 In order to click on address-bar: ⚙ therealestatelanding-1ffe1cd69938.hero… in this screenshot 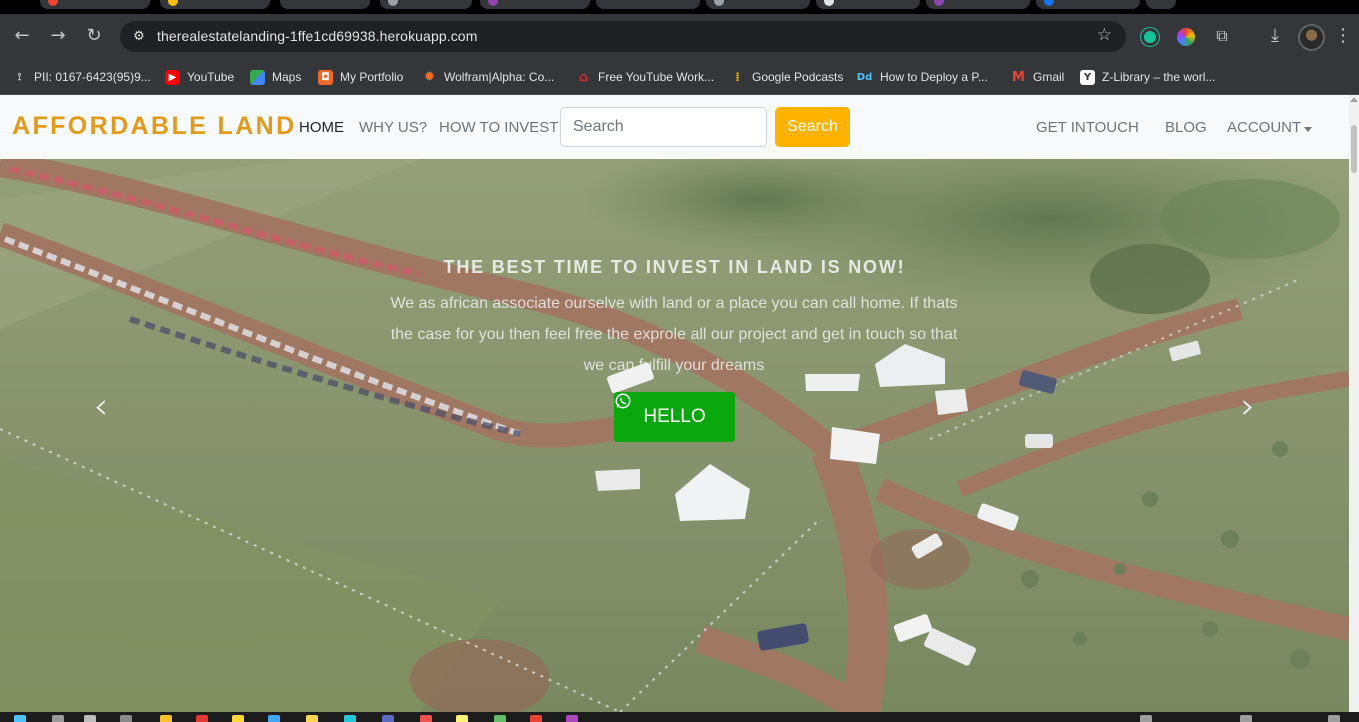, I will do `click(623, 36)`.